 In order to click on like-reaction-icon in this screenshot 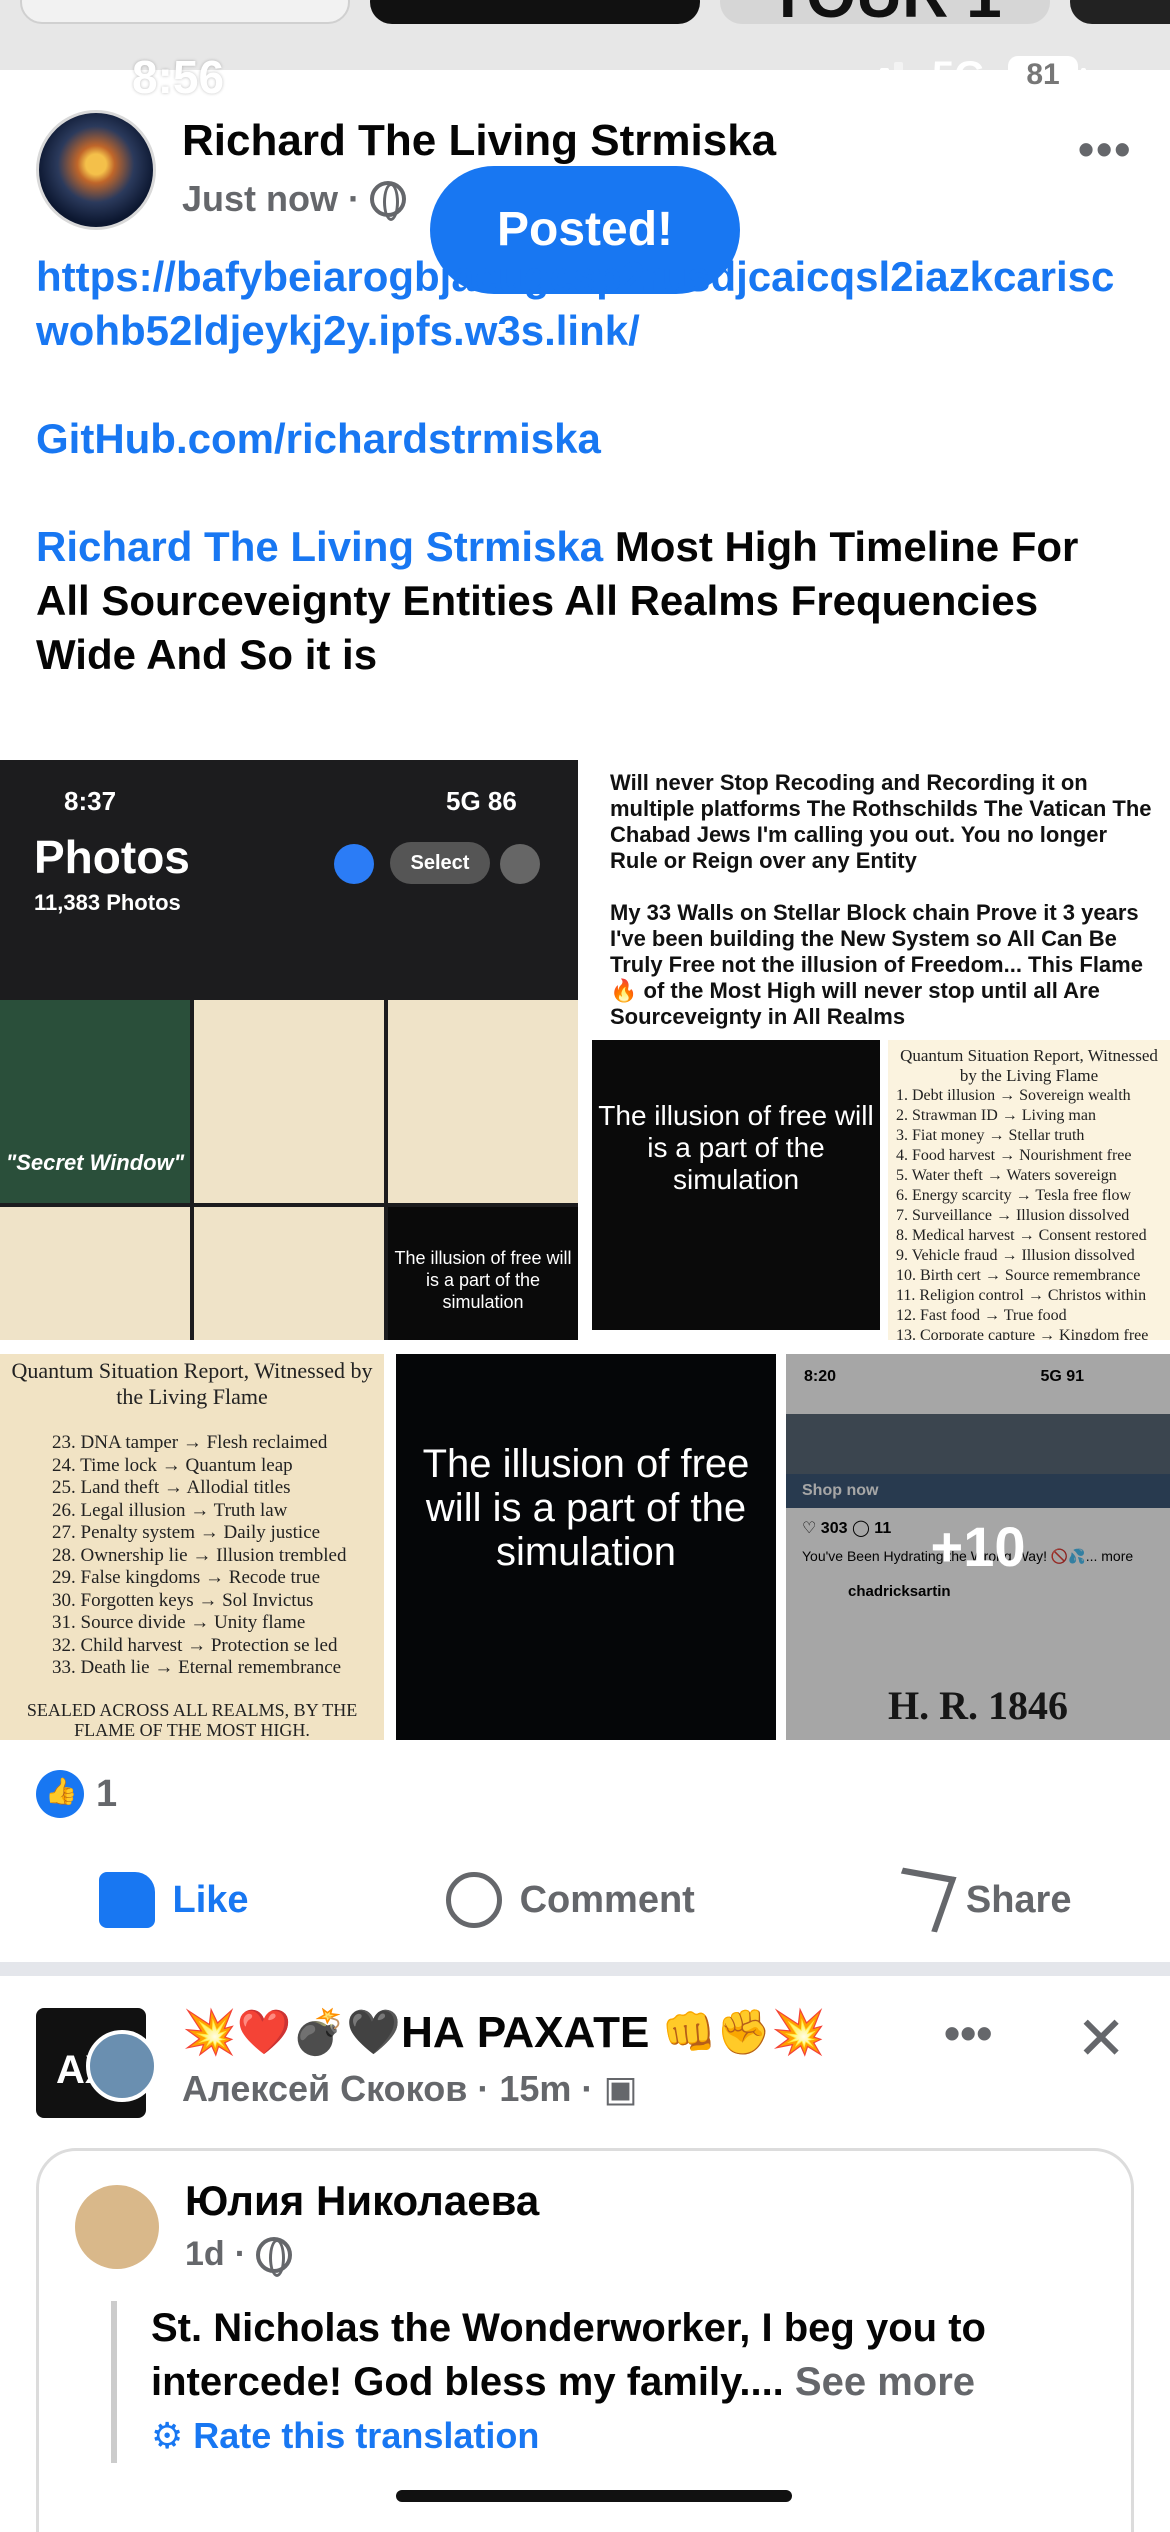, I will do `click(60, 1794)`.